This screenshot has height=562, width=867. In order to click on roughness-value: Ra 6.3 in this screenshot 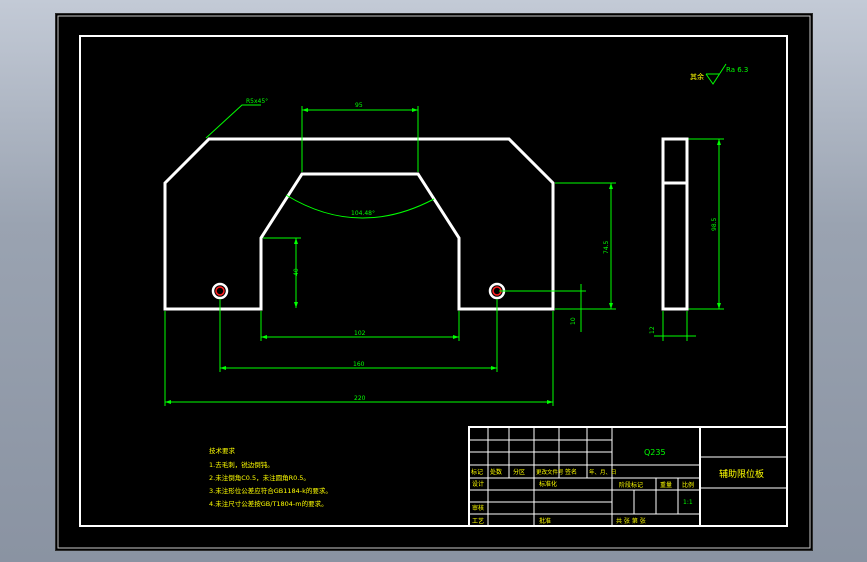, I will do `click(737, 70)`.